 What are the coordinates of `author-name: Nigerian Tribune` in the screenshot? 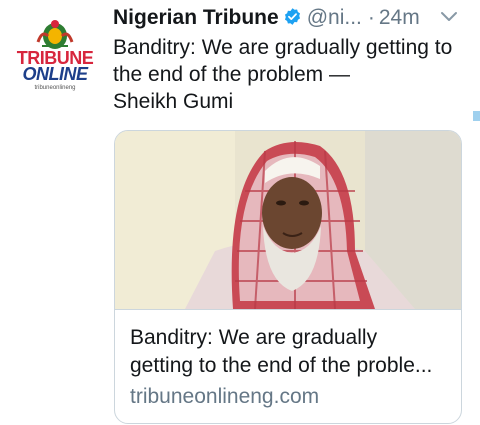 It's located at (196, 17).